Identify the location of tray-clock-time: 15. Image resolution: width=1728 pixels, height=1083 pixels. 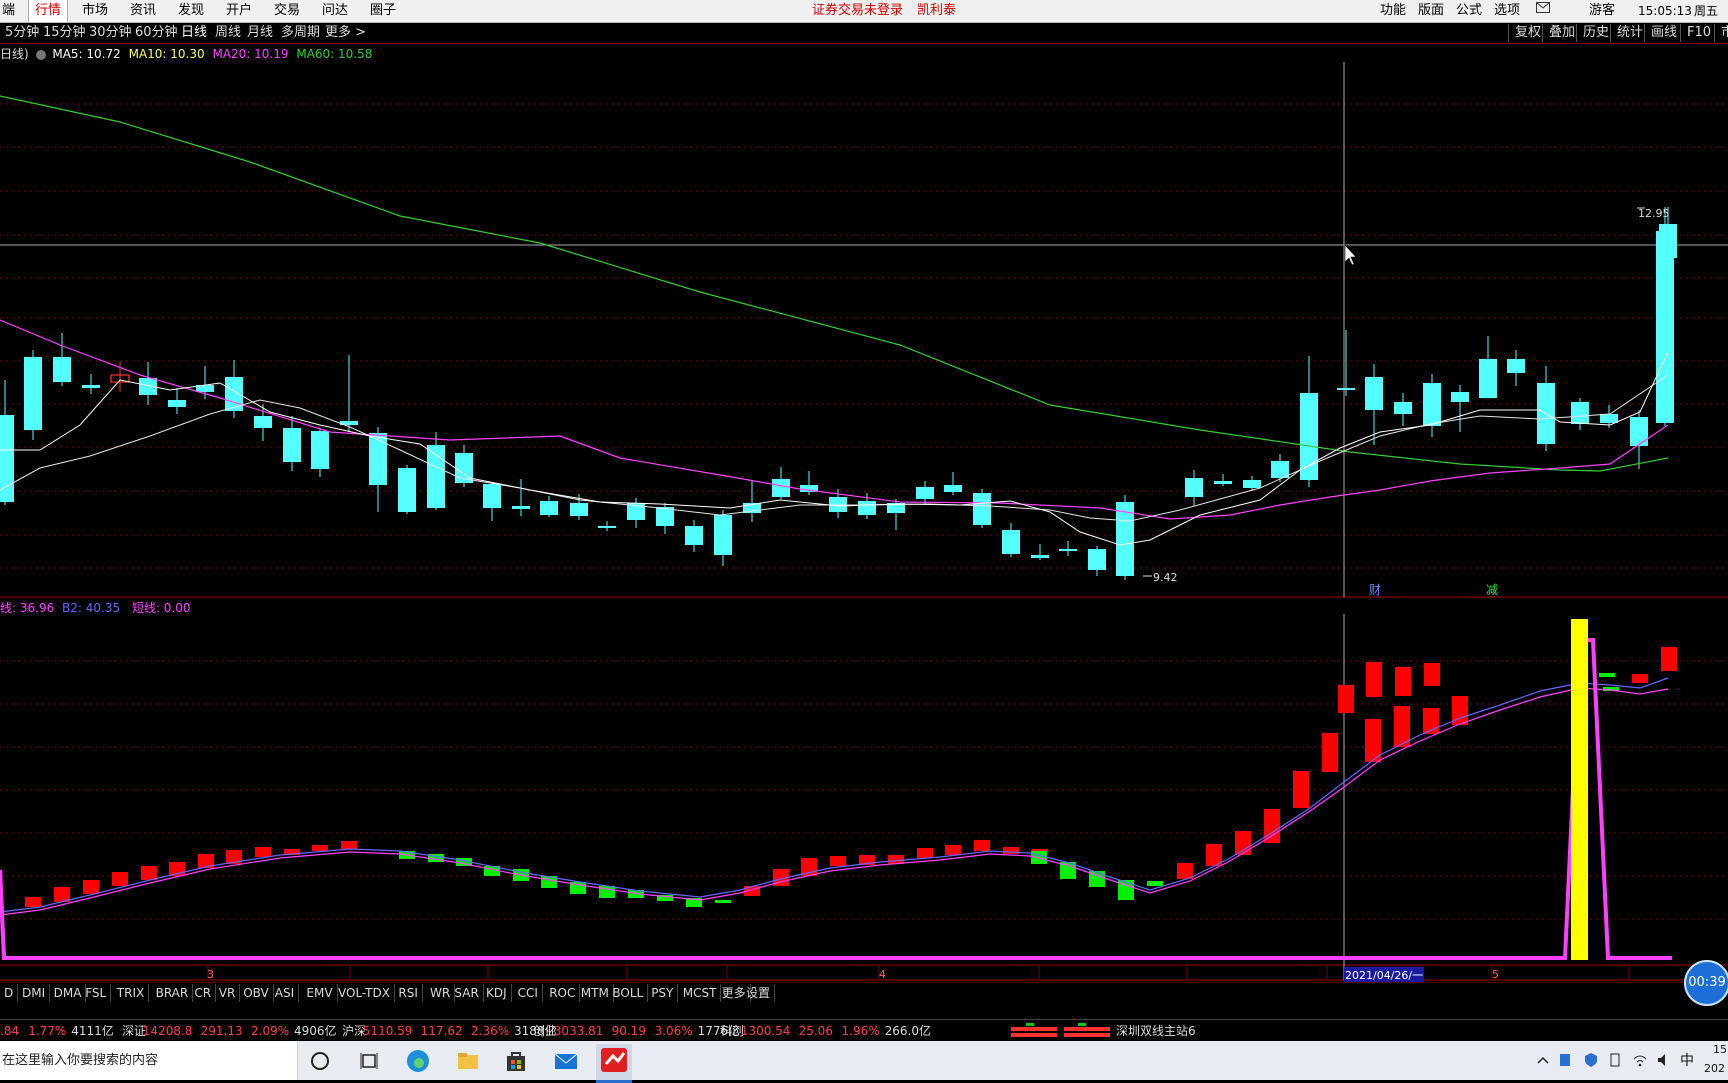
(1720, 1049).